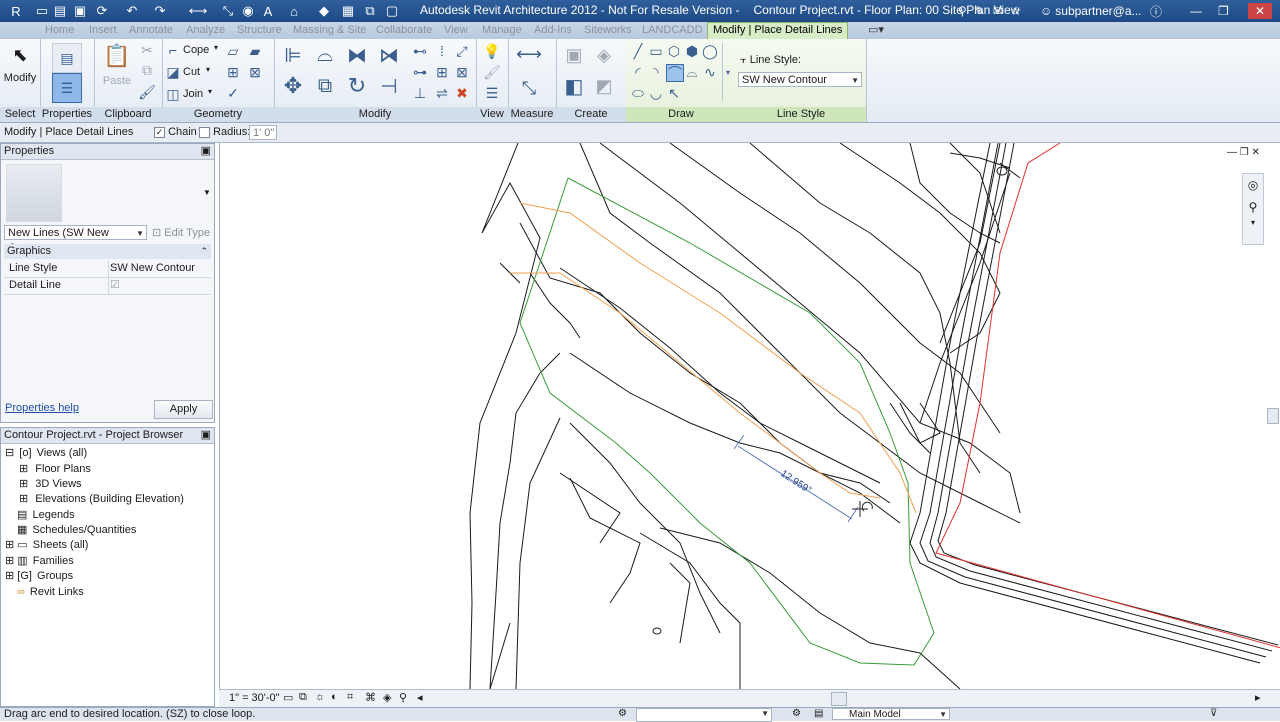 Image resolution: width=1280 pixels, height=722 pixels. Describe the element at coordinates (1253, 207) in the screenshot. I see `zoom-icon: ⚲` at that location.